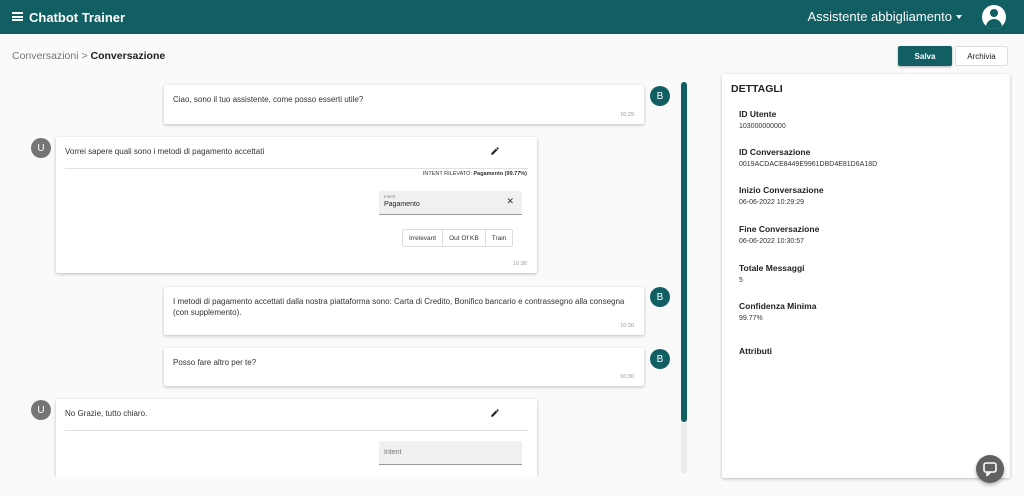  What do you see at coordinates (450, 203) in the screenshot?
I see `intent-select: Intent Pagamento ✕` at bounding box center [450, 203].